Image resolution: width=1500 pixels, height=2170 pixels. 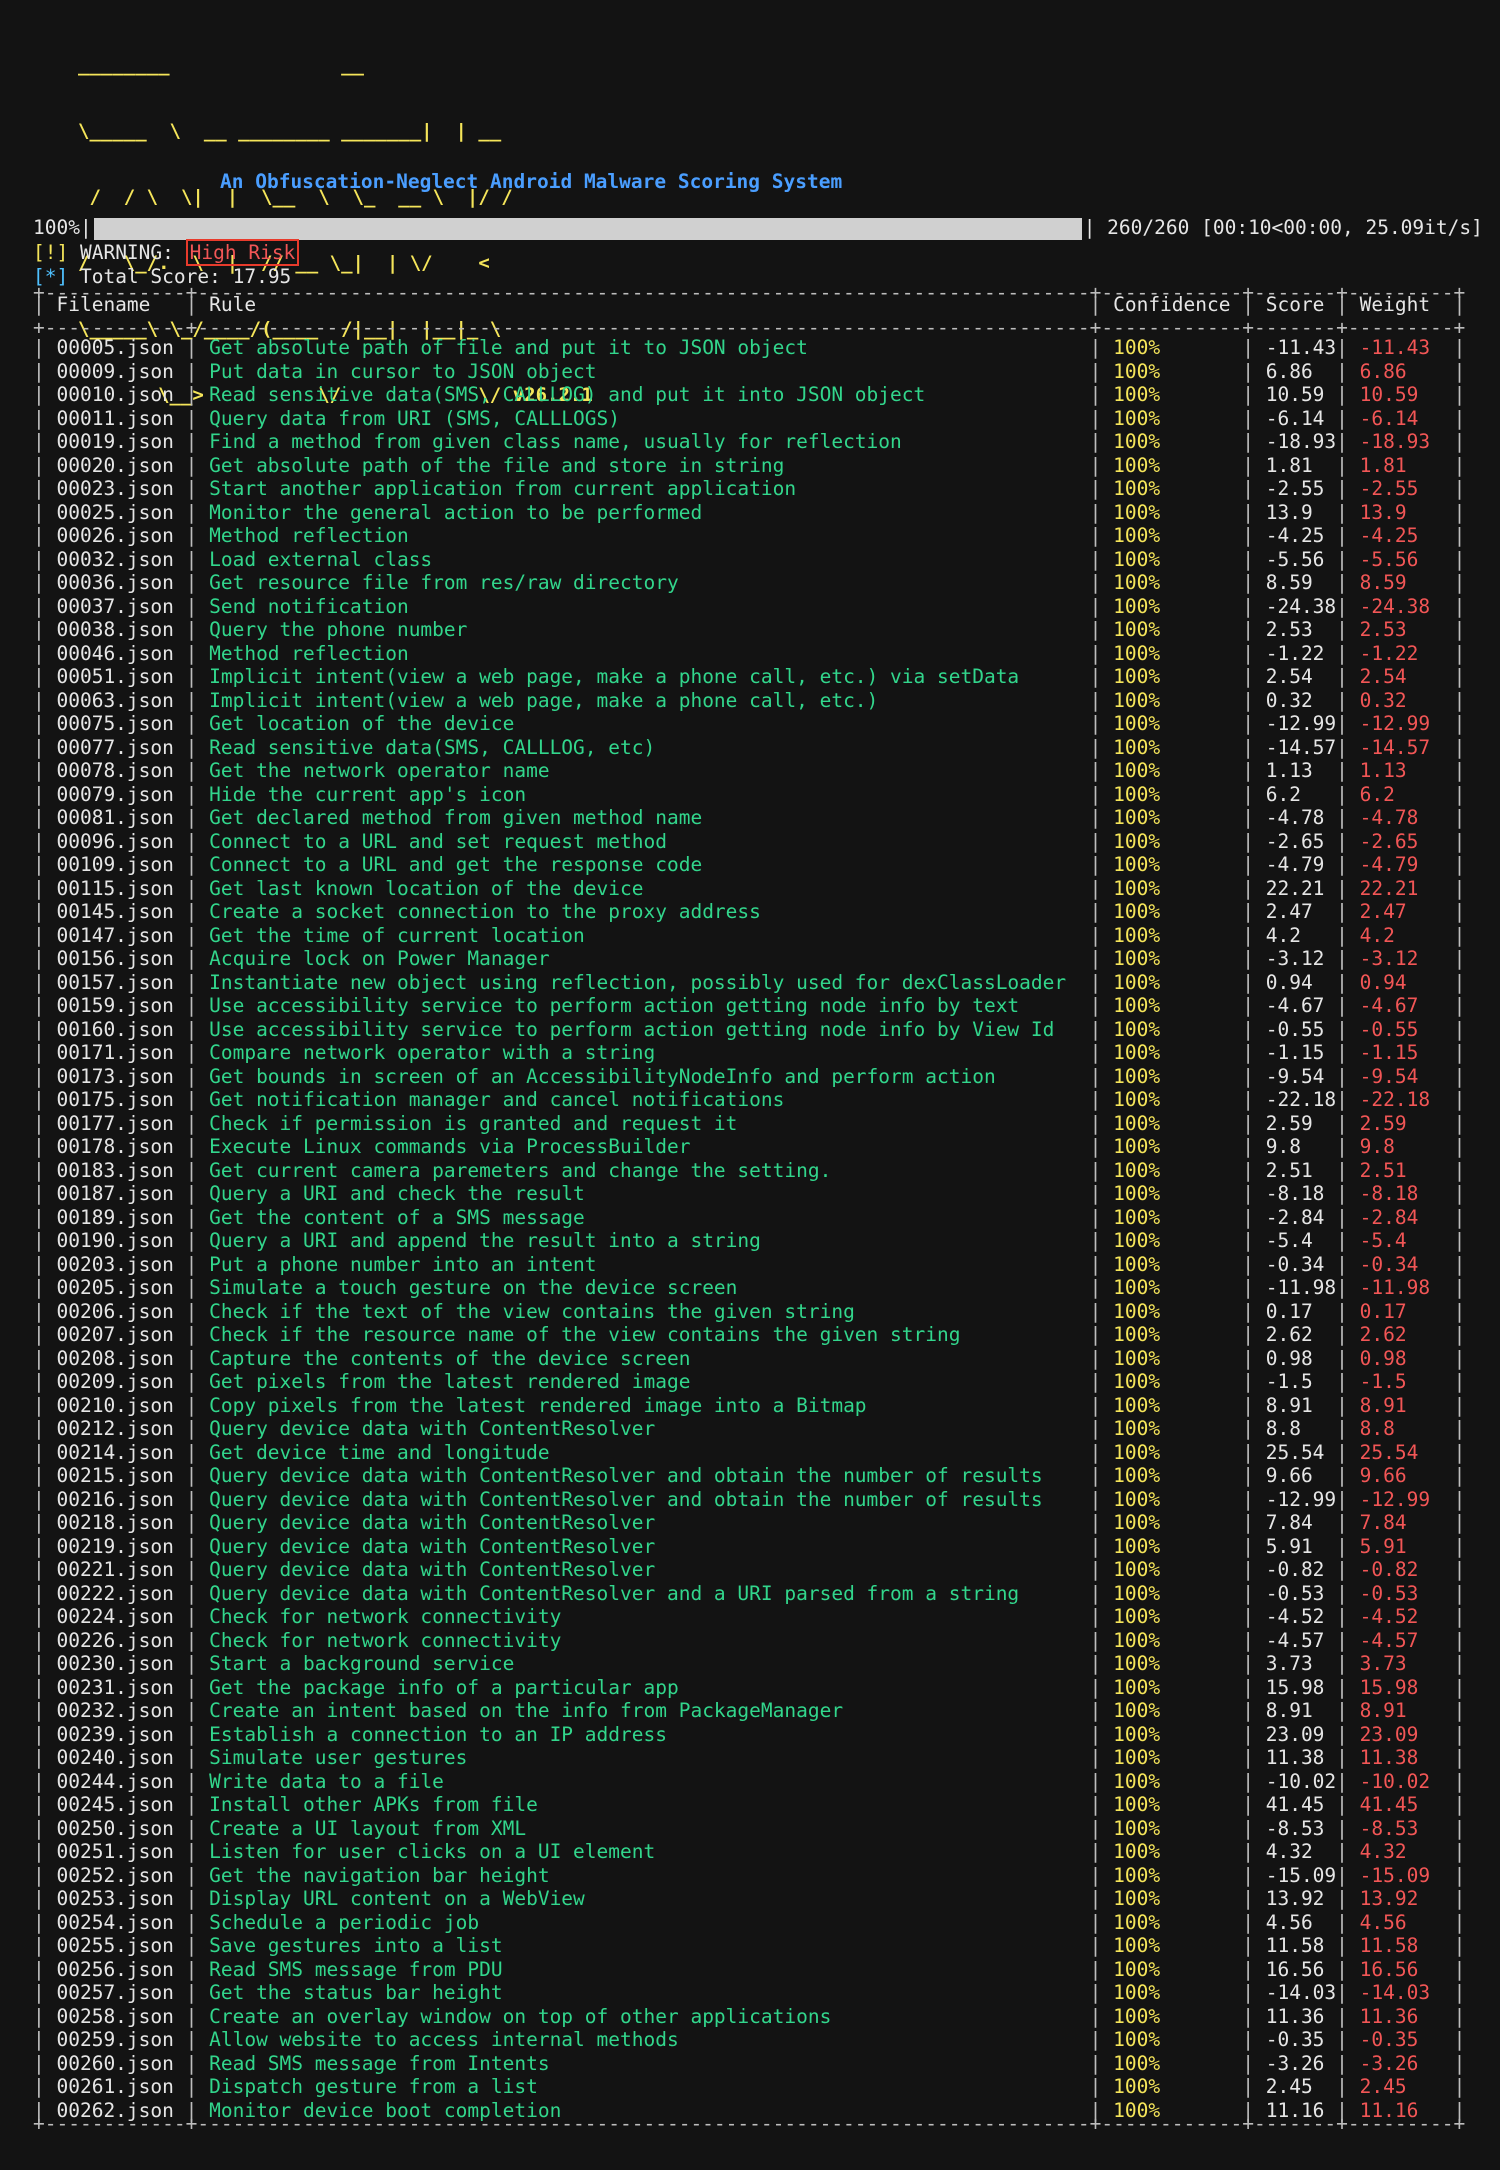 I want to click on cell-score: -3.26, so click(x=1301, y=2063).